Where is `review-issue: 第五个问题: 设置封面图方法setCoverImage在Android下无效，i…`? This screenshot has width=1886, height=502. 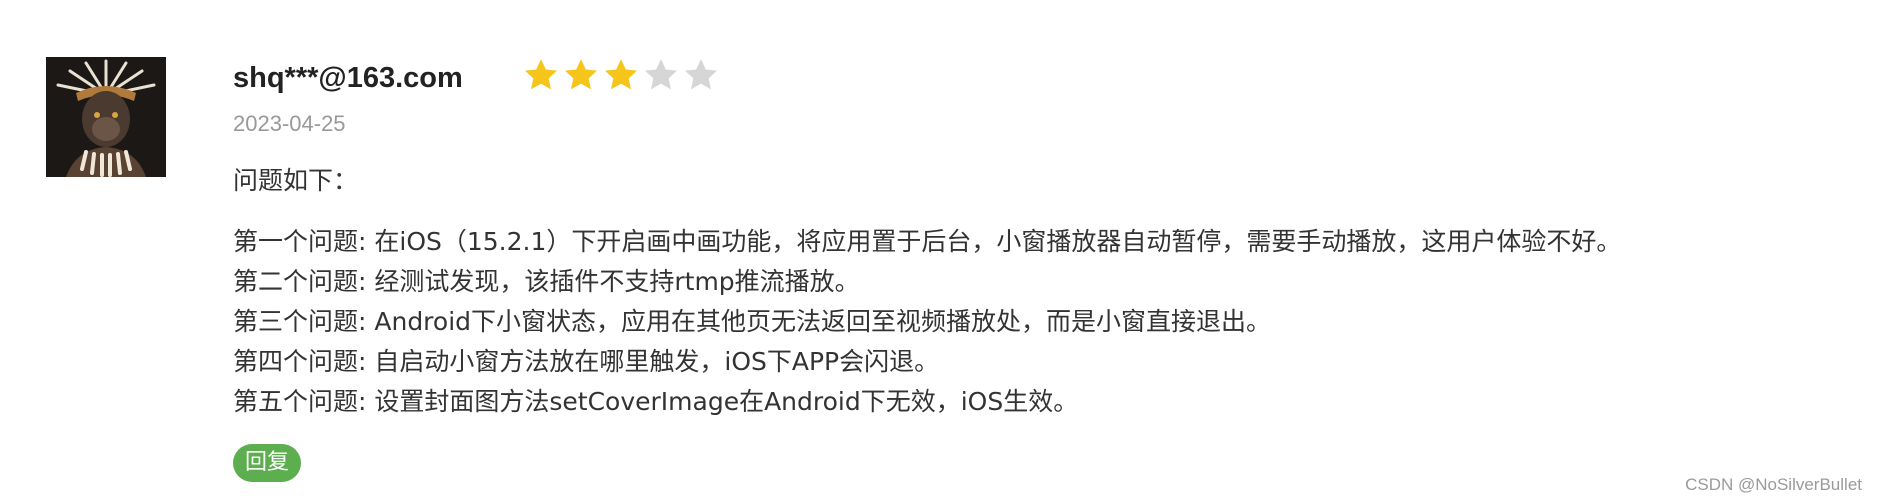 review-issue: 第五个问题: 设置封面图方法setCoverImage在Android下无效，i… is located at coordinates (656, 401).